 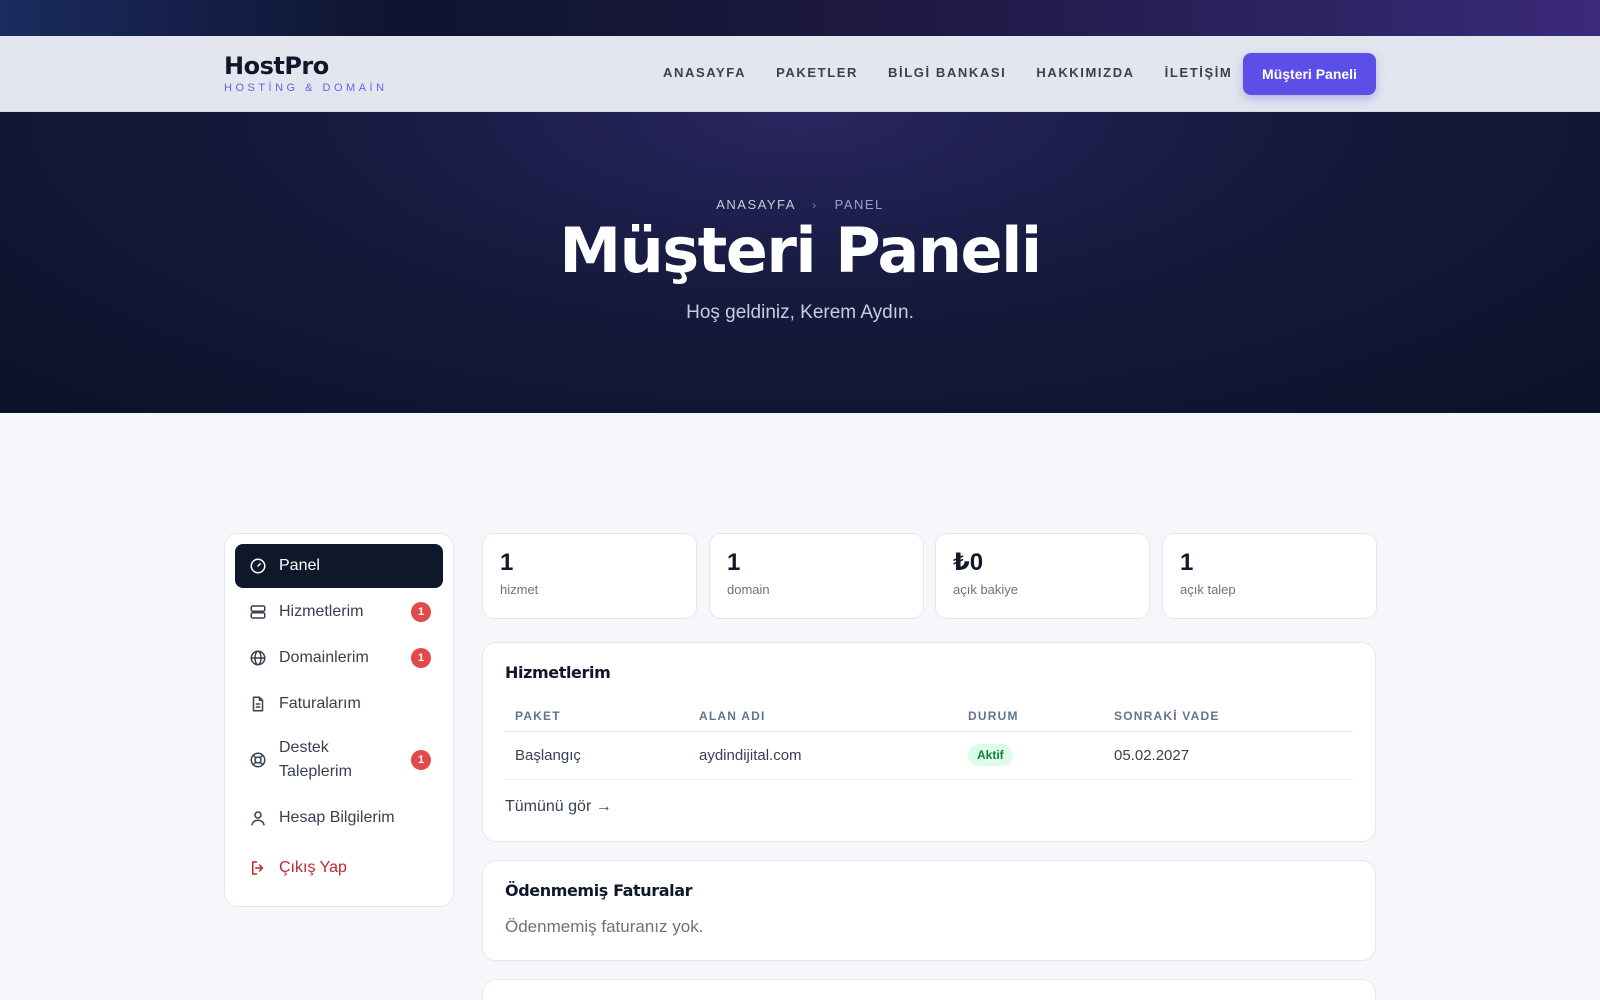 I want to click on package-cell: Başlangıç, so click(x=597, y=755).